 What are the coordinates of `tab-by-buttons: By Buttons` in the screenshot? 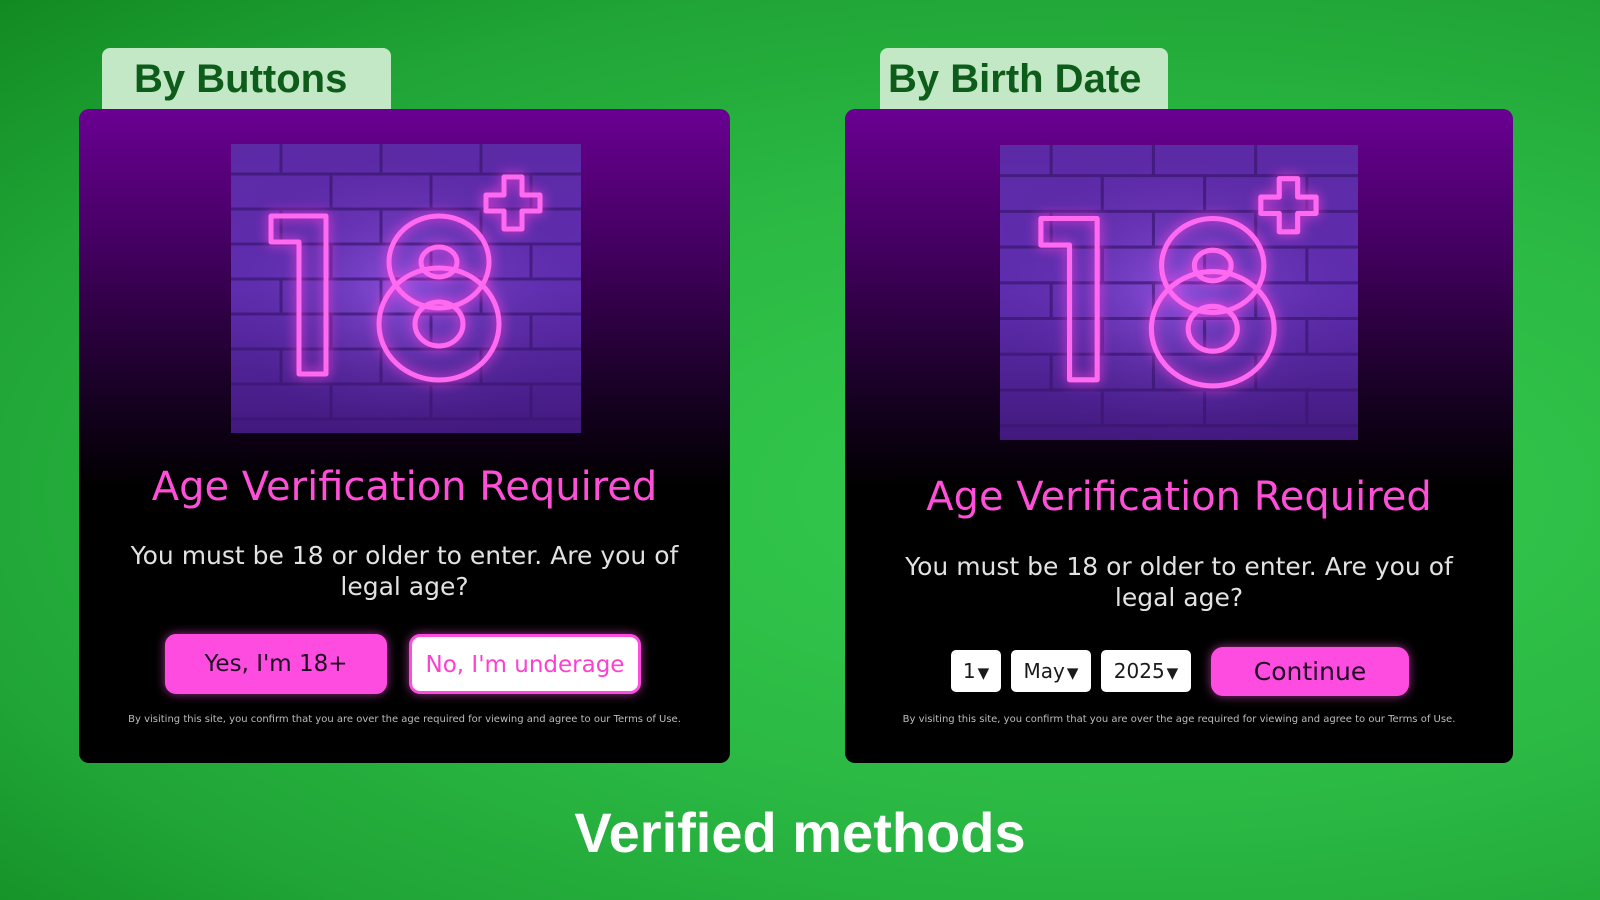 It's located at (246, 79).